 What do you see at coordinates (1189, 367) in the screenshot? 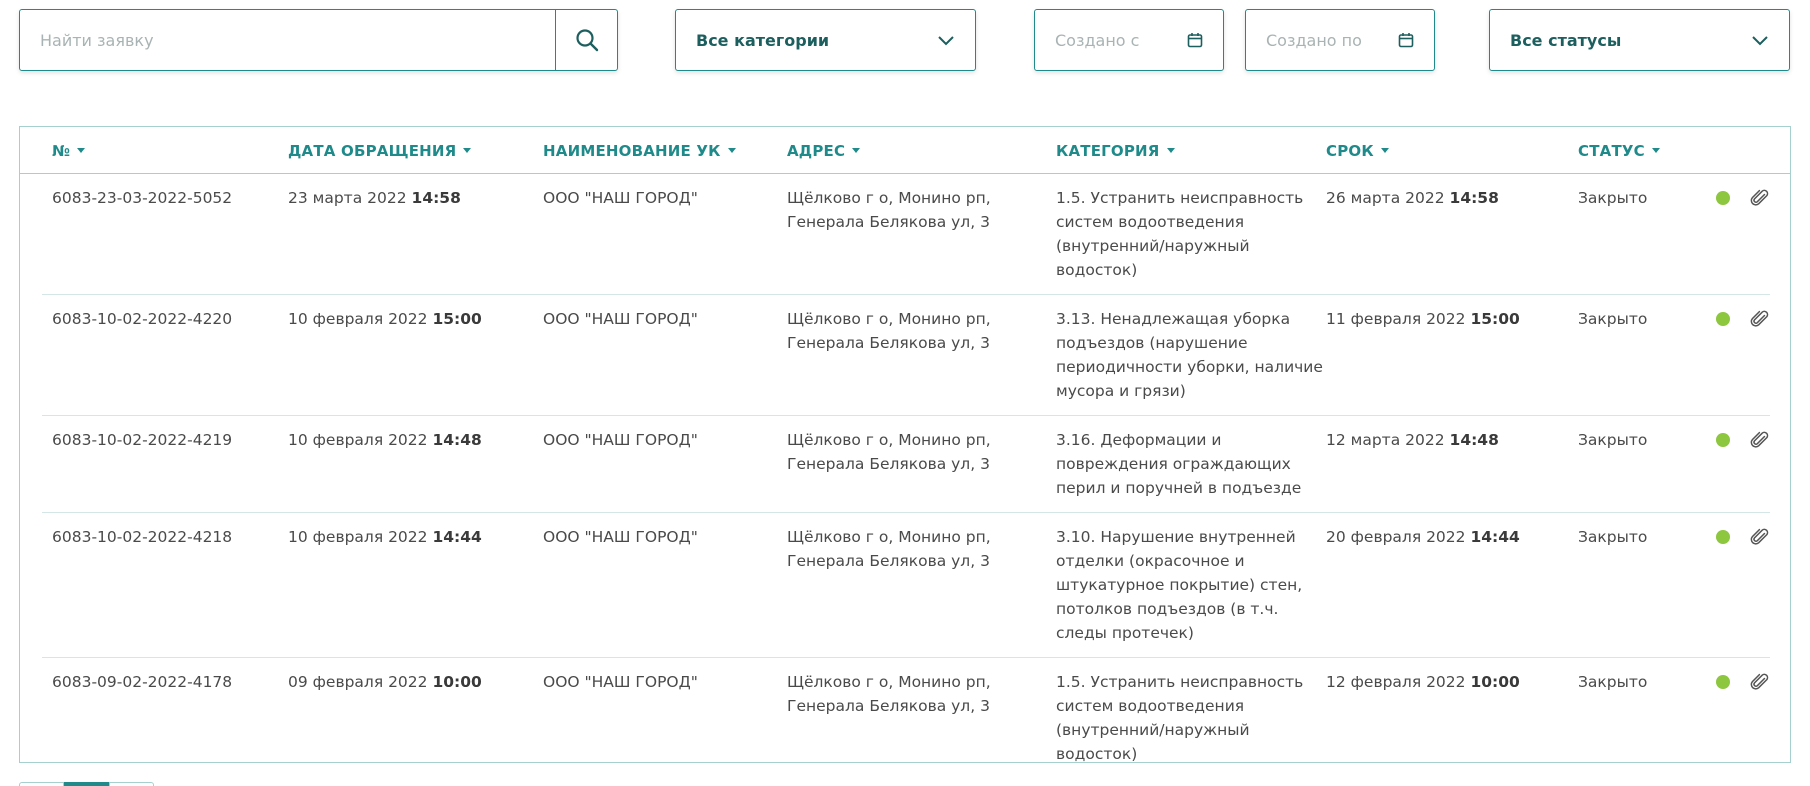
I see `category-line: периодичности уборки, наличие` at bounding box center [1189, 367].